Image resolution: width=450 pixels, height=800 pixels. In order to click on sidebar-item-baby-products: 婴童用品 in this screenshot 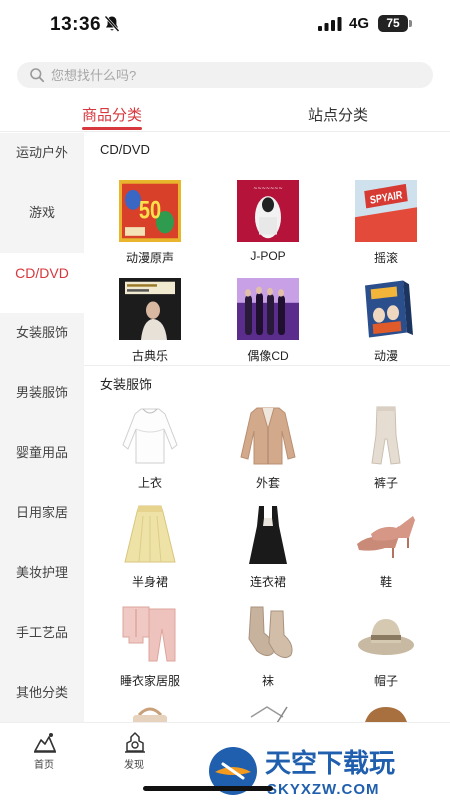, I will do `click(42, 463)`.